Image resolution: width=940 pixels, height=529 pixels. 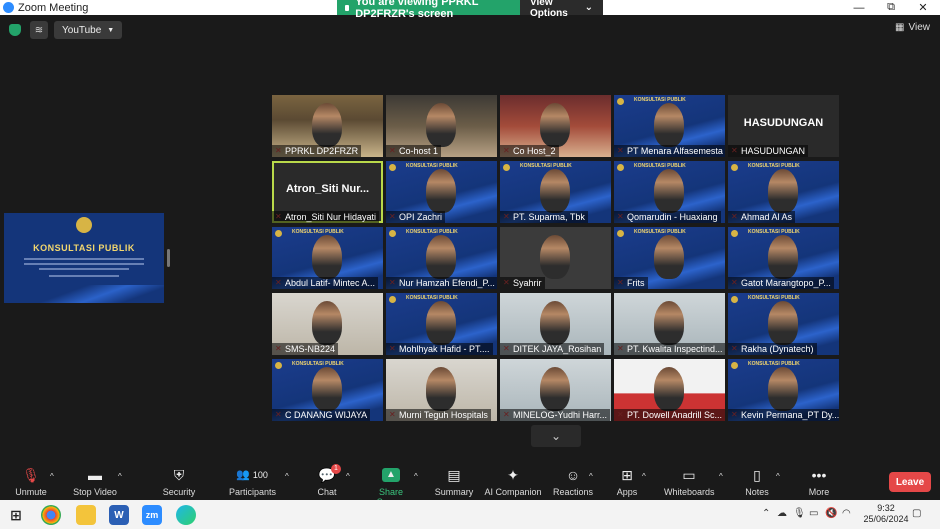 What do you see at coordinates (327, 480) in the screenshot?
I see `chat-button: 💬 1 Chat` at bounding box center [327, 480].